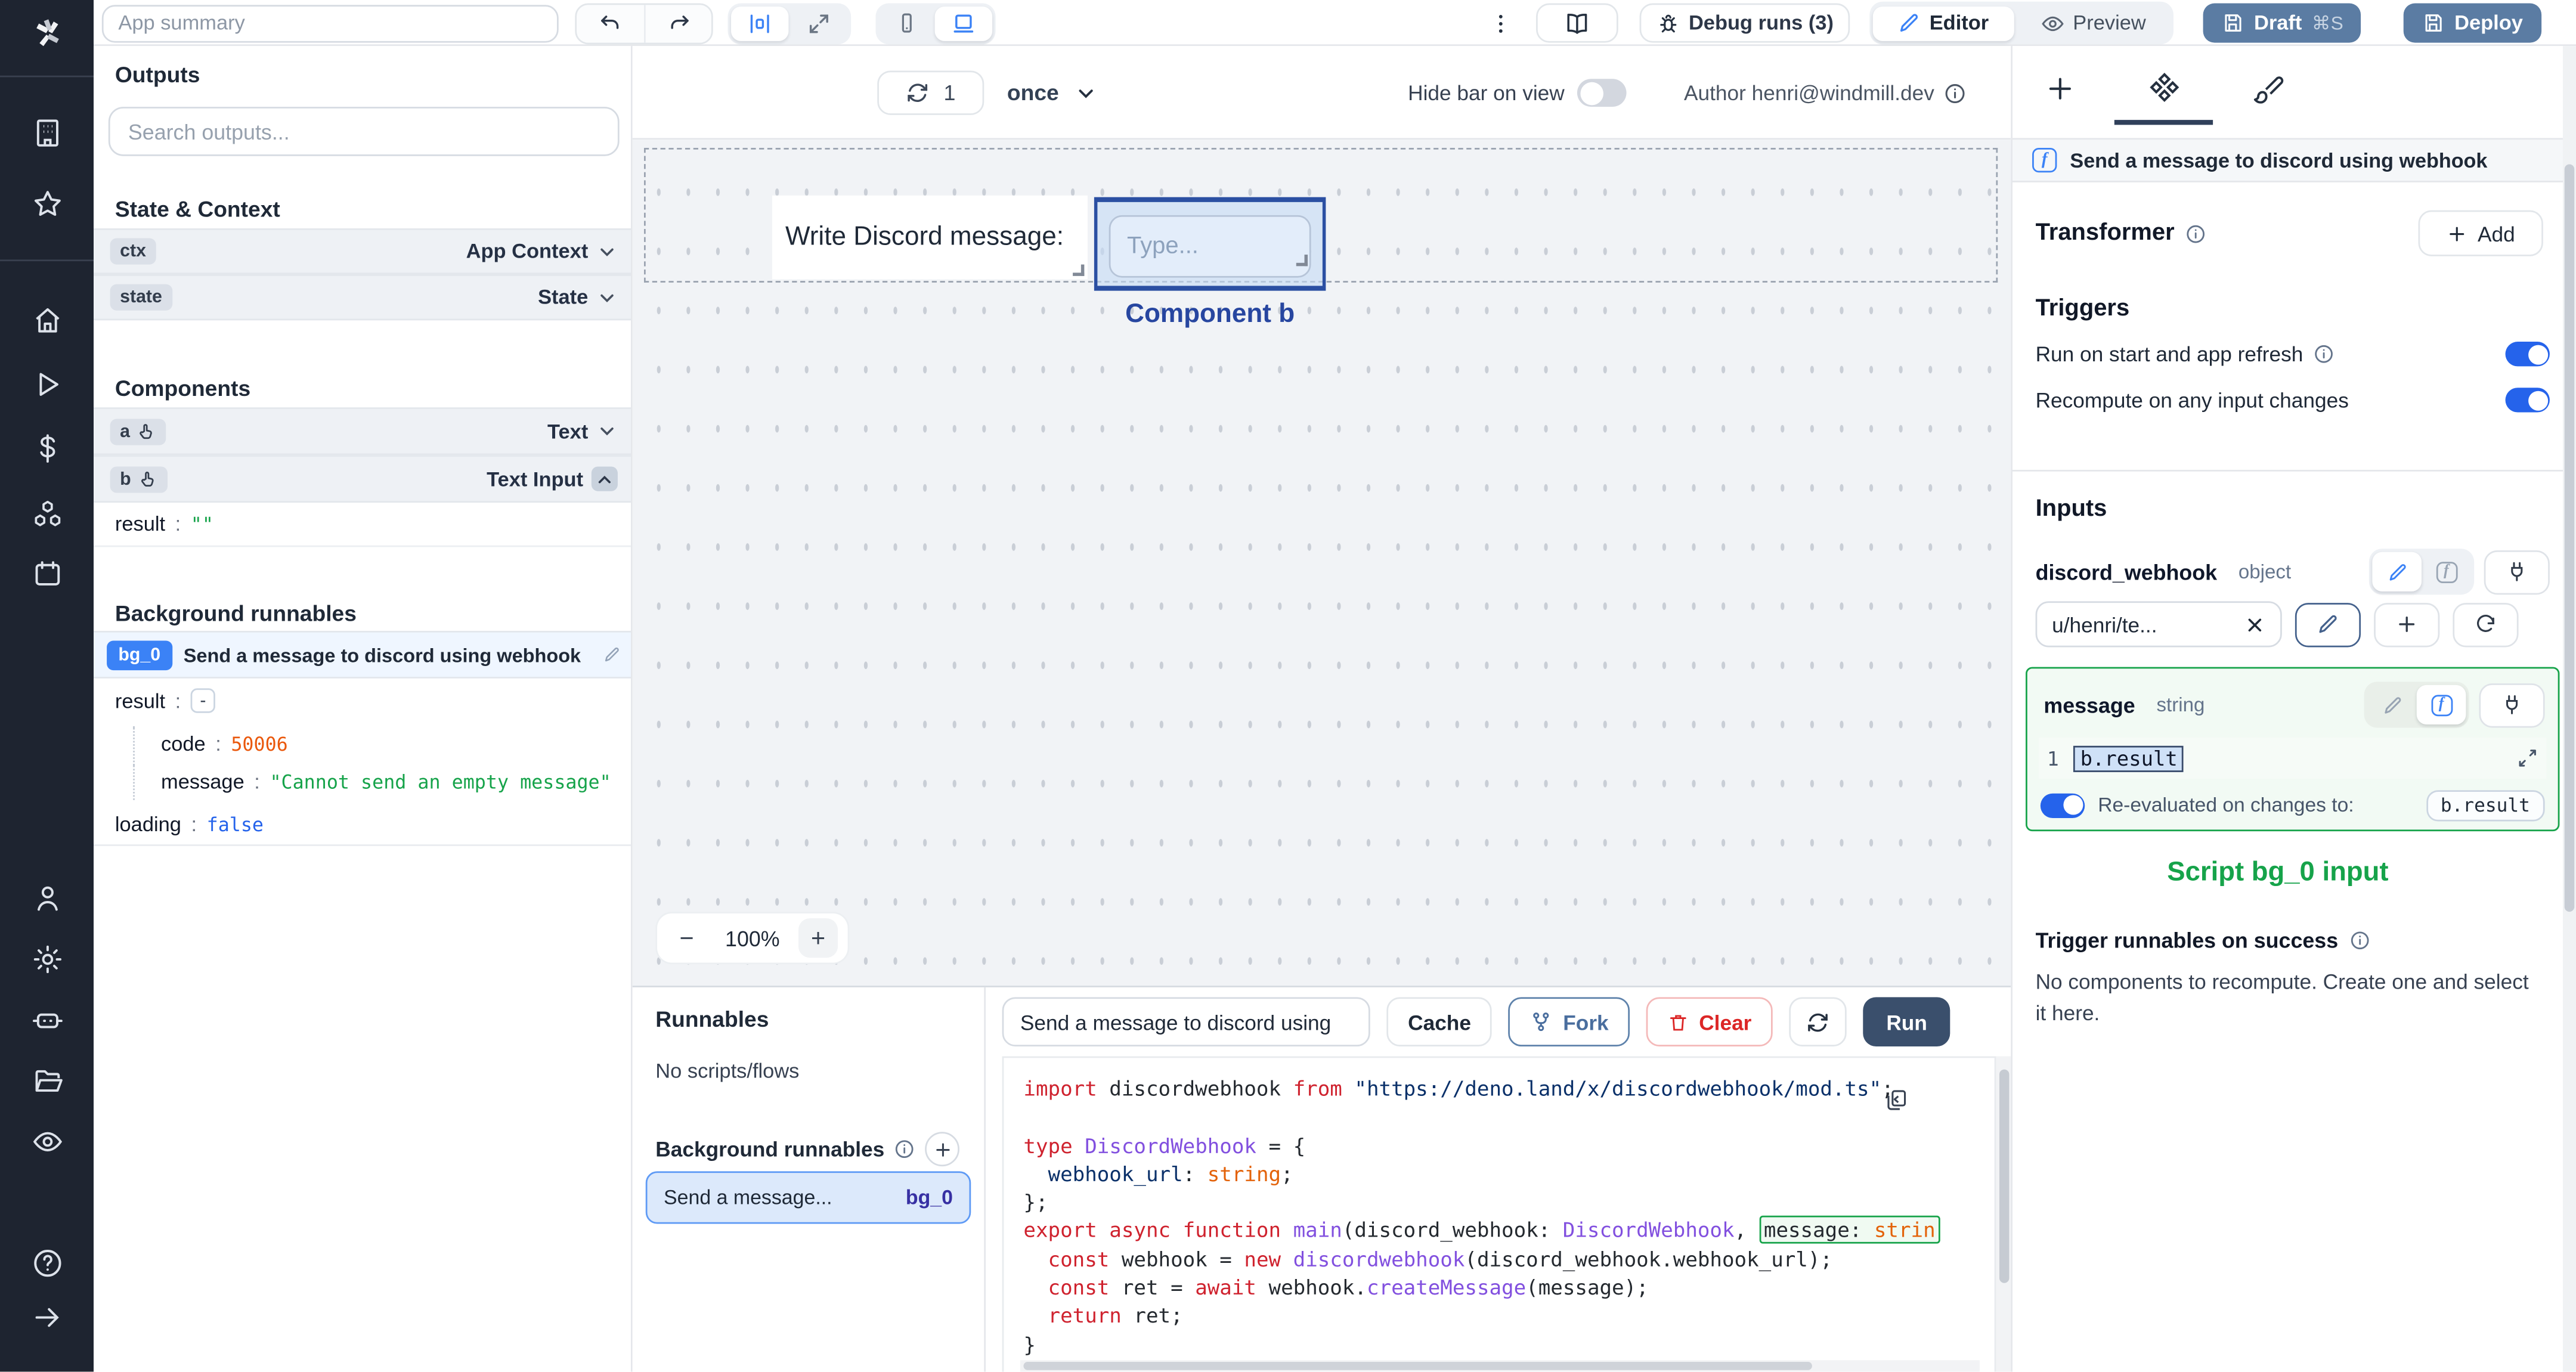 Image resolution: width=2576 pixels, height=1372 pixels. What do you see at coordinates (47, 899) in the screenshot?
I see `sidebar-users-icon` at bounding box center [47, 899].